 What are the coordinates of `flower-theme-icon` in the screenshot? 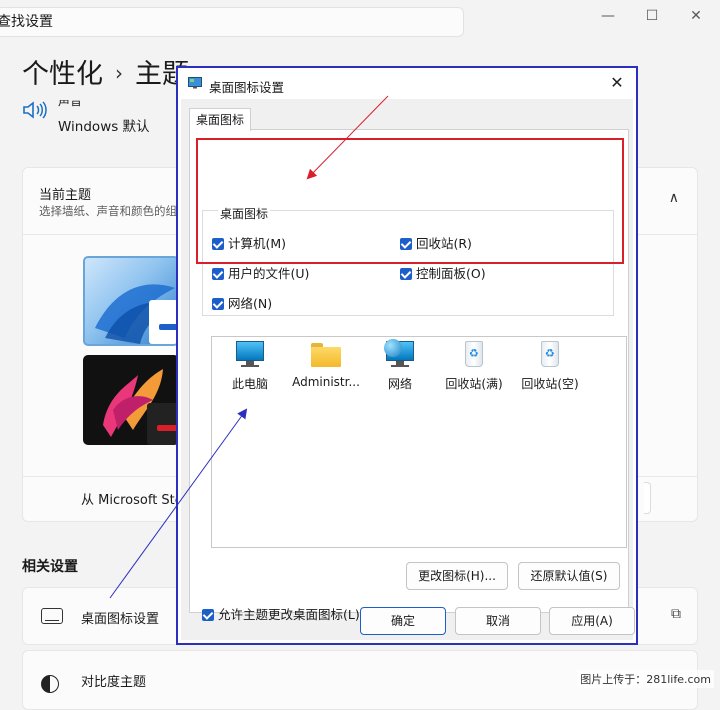 It's located at (141, 407).